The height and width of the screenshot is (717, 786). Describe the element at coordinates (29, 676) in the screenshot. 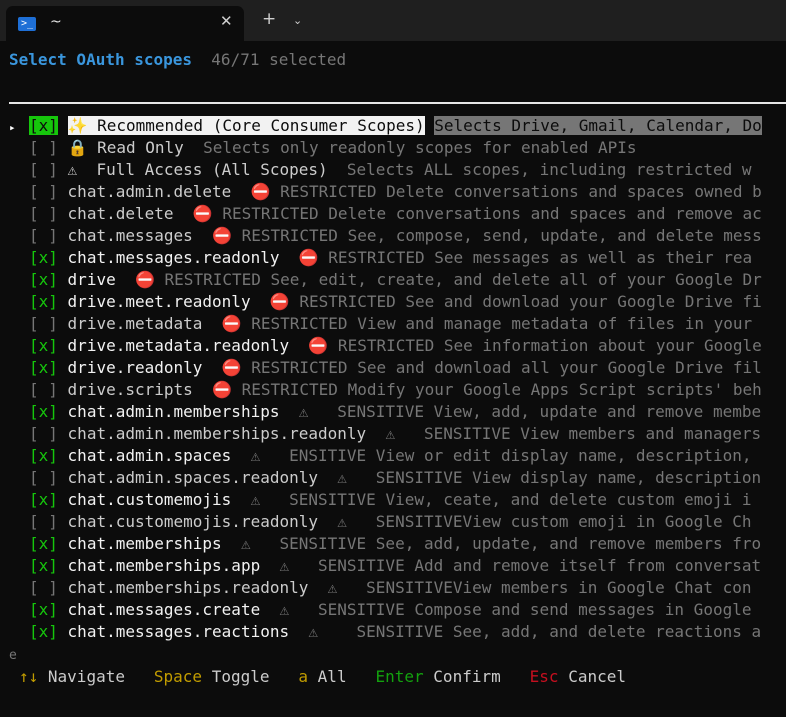

I see `navigate-key: ↑↓` at that location.